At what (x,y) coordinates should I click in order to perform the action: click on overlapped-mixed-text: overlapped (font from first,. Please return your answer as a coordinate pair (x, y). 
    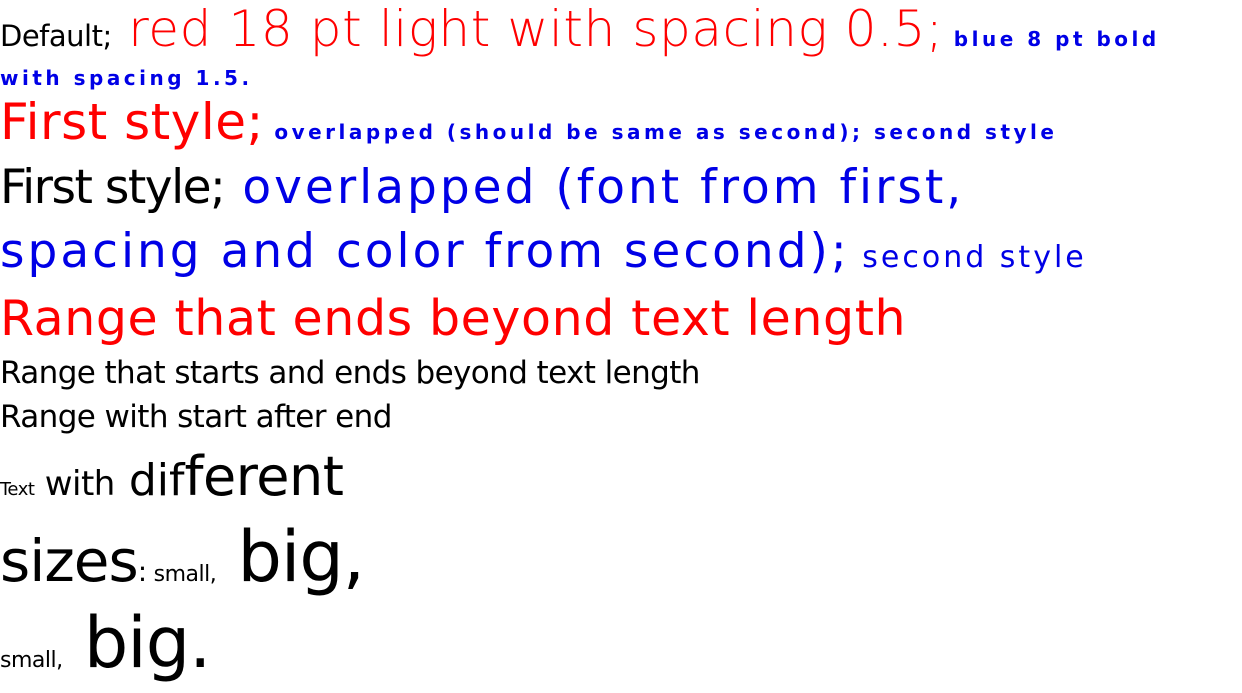
    Looking at the image, I should click on (594, 187).